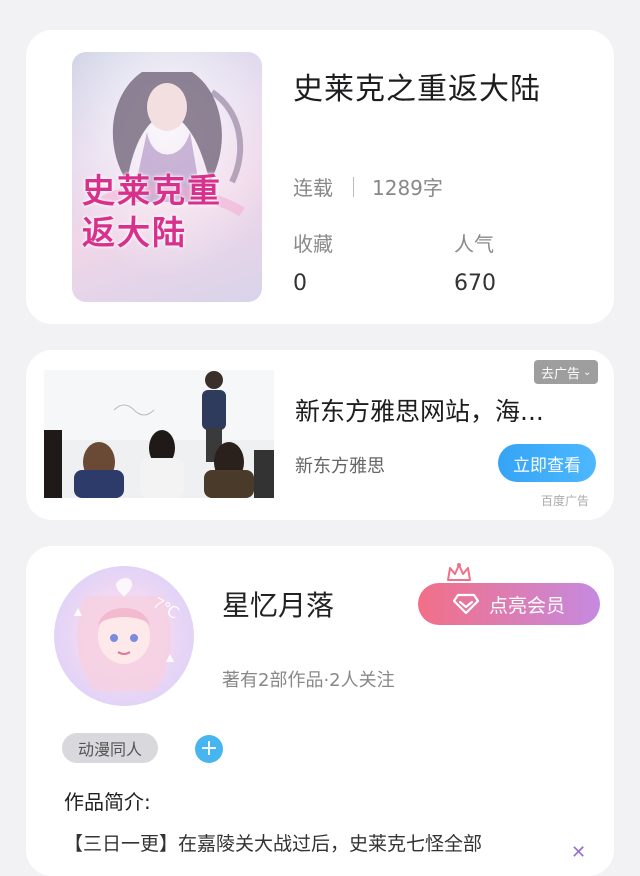  Describe the element at coordinates (407, 188) in the screenshot. I see `word-count: 1289字` at that location.